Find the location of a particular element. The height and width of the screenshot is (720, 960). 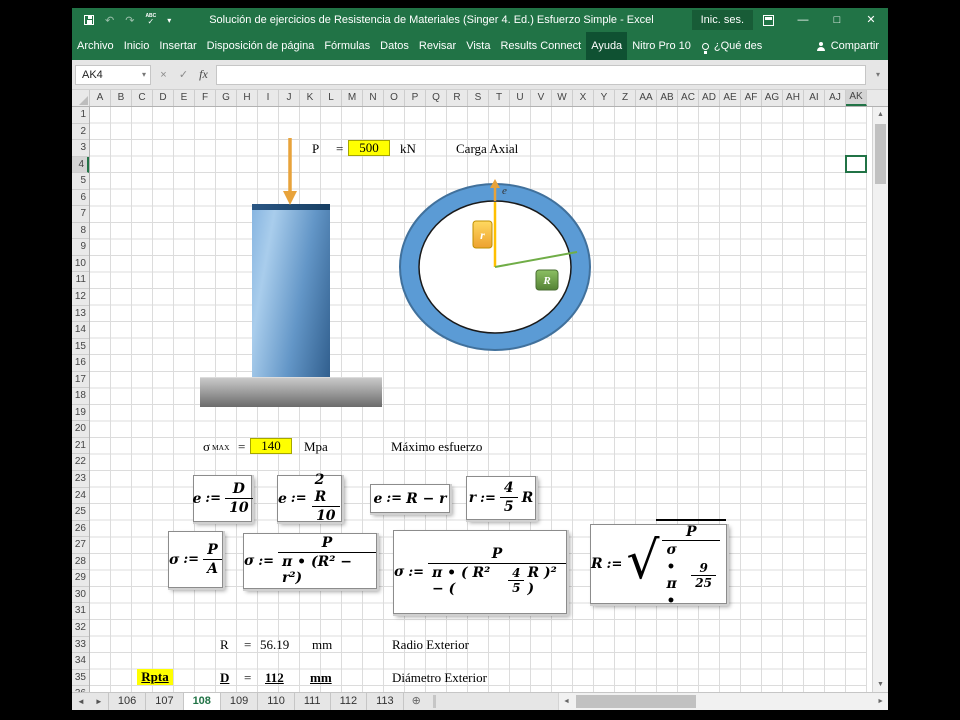

row-header-9: 9 is located at coordinates (80, 247).